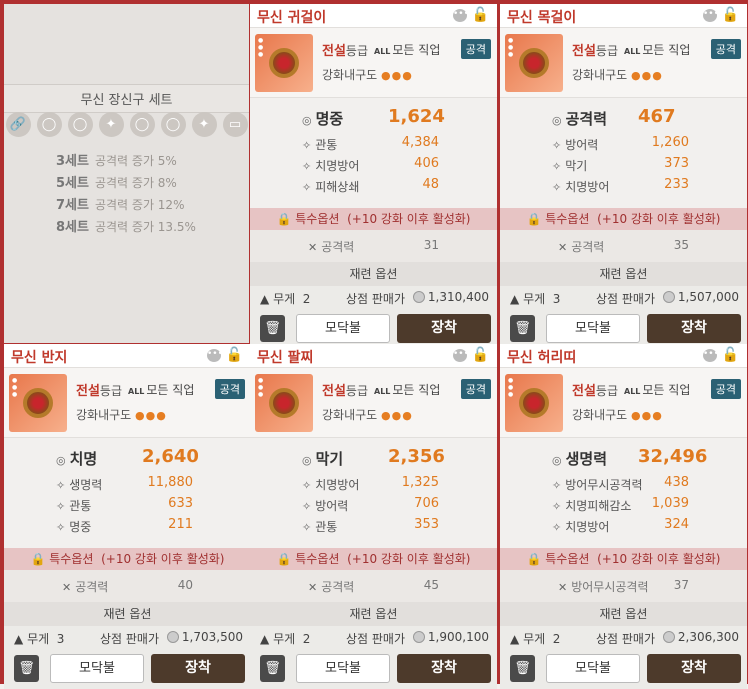  Describe the element at coordinates (127, 638) in the screenshot. I see `price-row: ▲ 무게 3 상점 판매가 1,703,500` at that location.